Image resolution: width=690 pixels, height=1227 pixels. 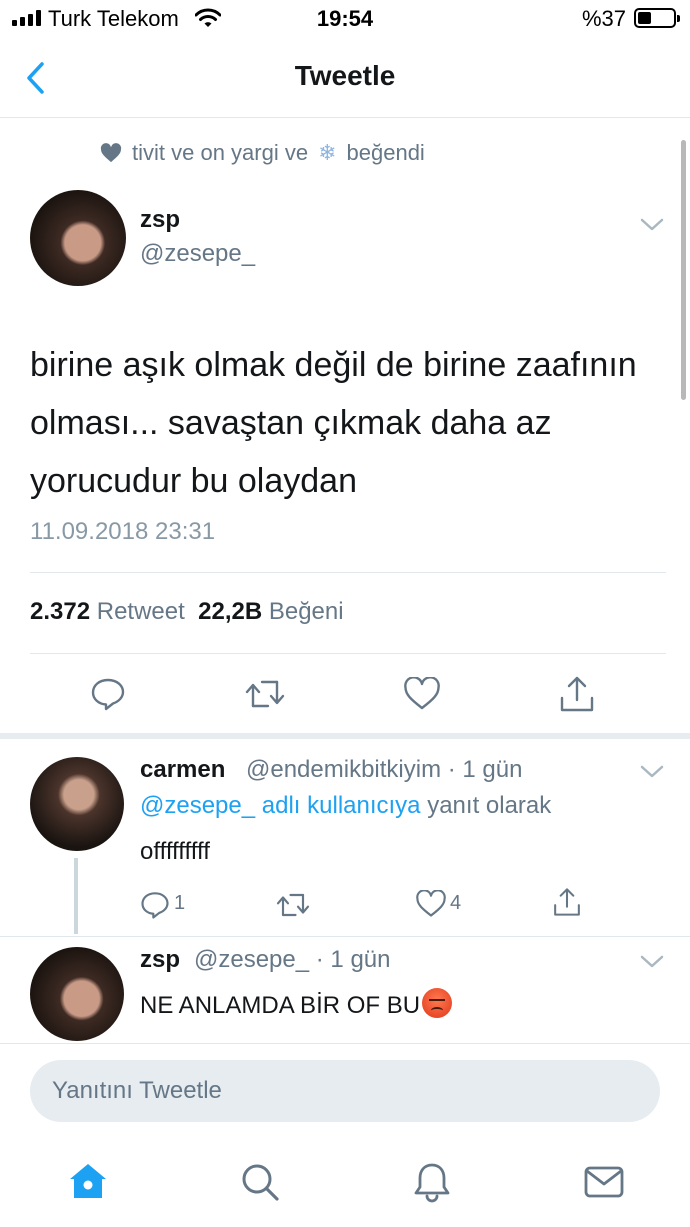 What do you see at coordinates (111, 153) in the screenshot?
I see `heart-icon` at bounding box center [111, 153].